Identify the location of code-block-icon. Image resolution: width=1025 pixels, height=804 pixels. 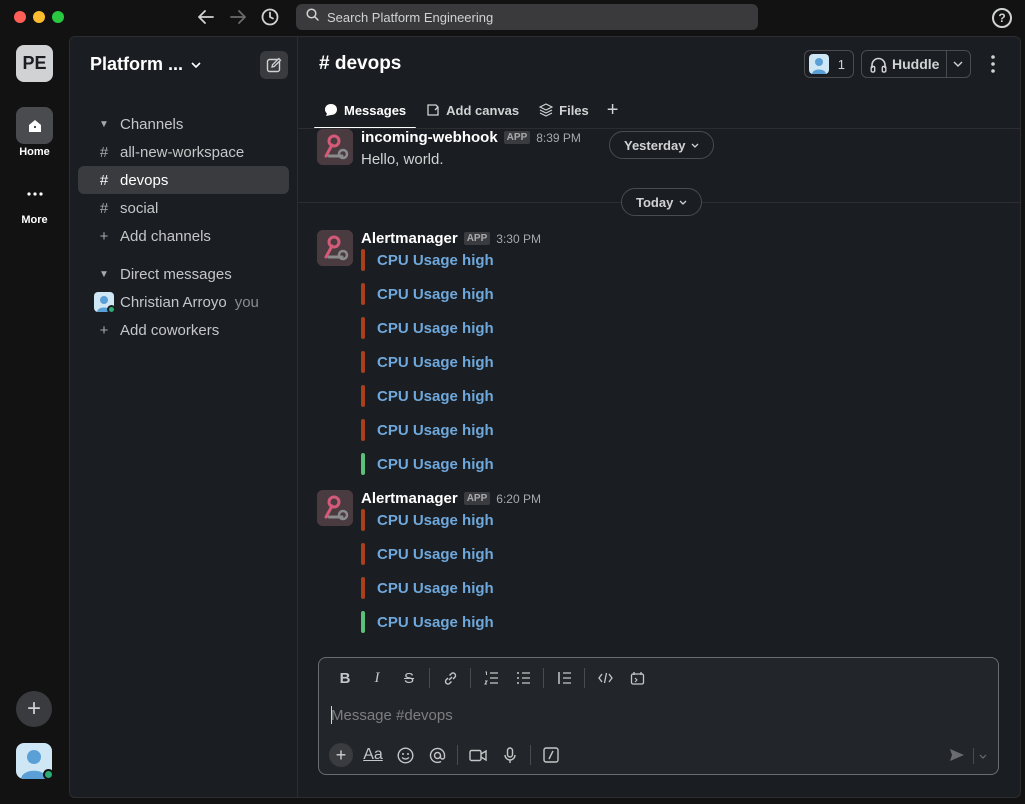
(637, 678).